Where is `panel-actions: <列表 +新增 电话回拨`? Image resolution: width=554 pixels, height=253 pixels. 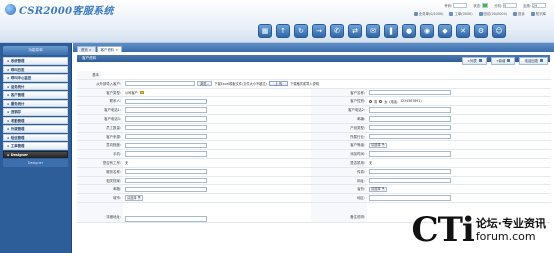
panel-actions: <列表 +新增 电话回拨 is located at coordinates (505, 61).